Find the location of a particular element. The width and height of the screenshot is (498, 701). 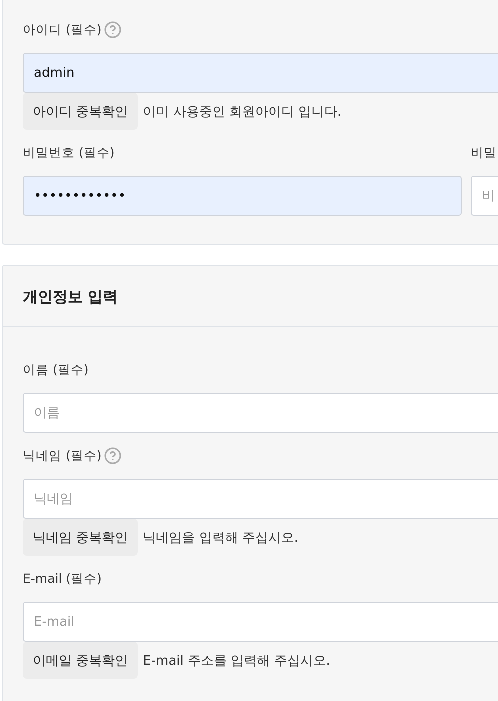

duplicate-check-button: 닉네임 중복확인 is located at coordinates (80, 537).